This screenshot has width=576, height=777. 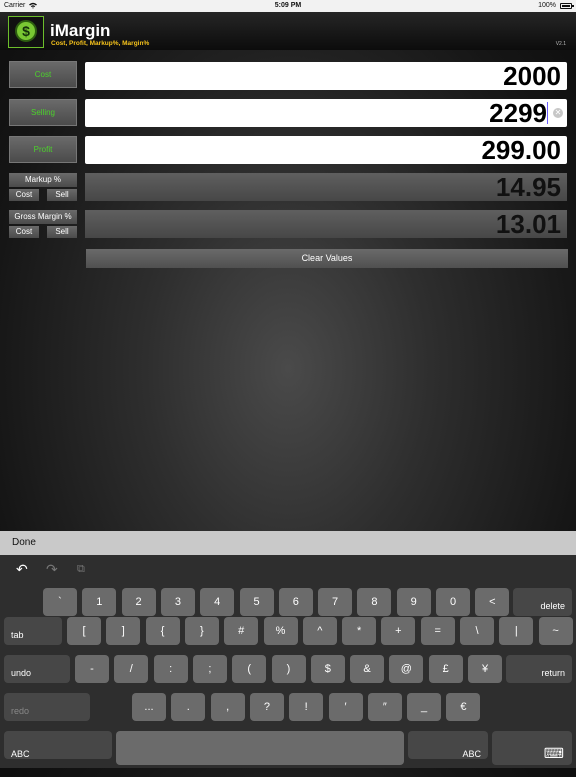 What do you see at coordinates (43, 188) in the screenshot?
I see `markup-group: Markup % Cost Sell` at bounding box center [43, 188].